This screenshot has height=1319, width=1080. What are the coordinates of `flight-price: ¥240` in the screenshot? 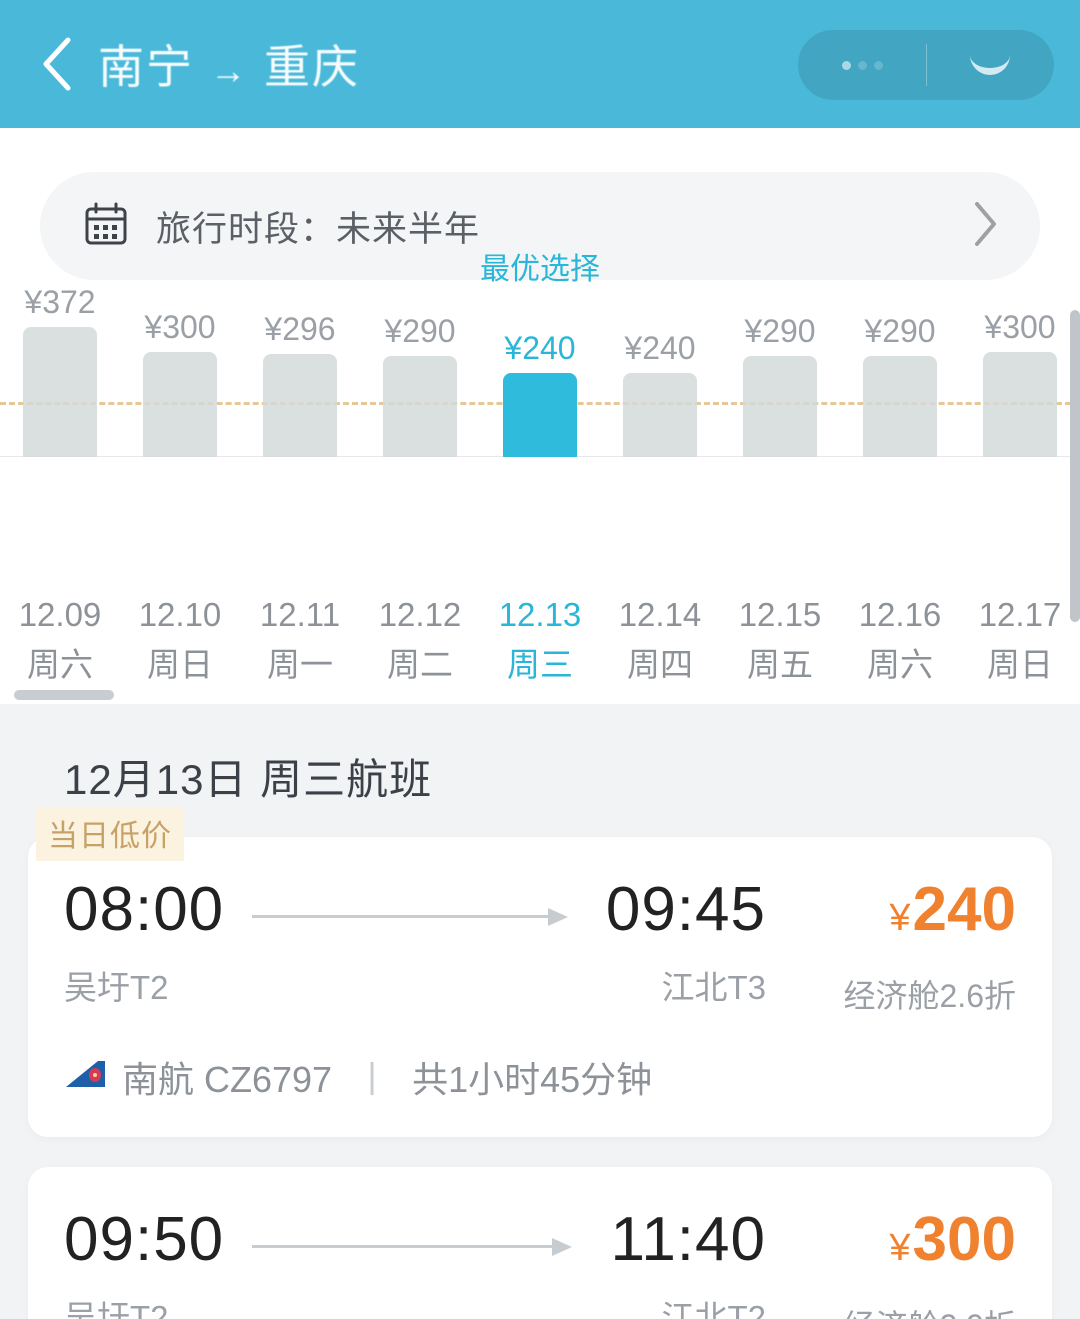 It's located at (900, 914).